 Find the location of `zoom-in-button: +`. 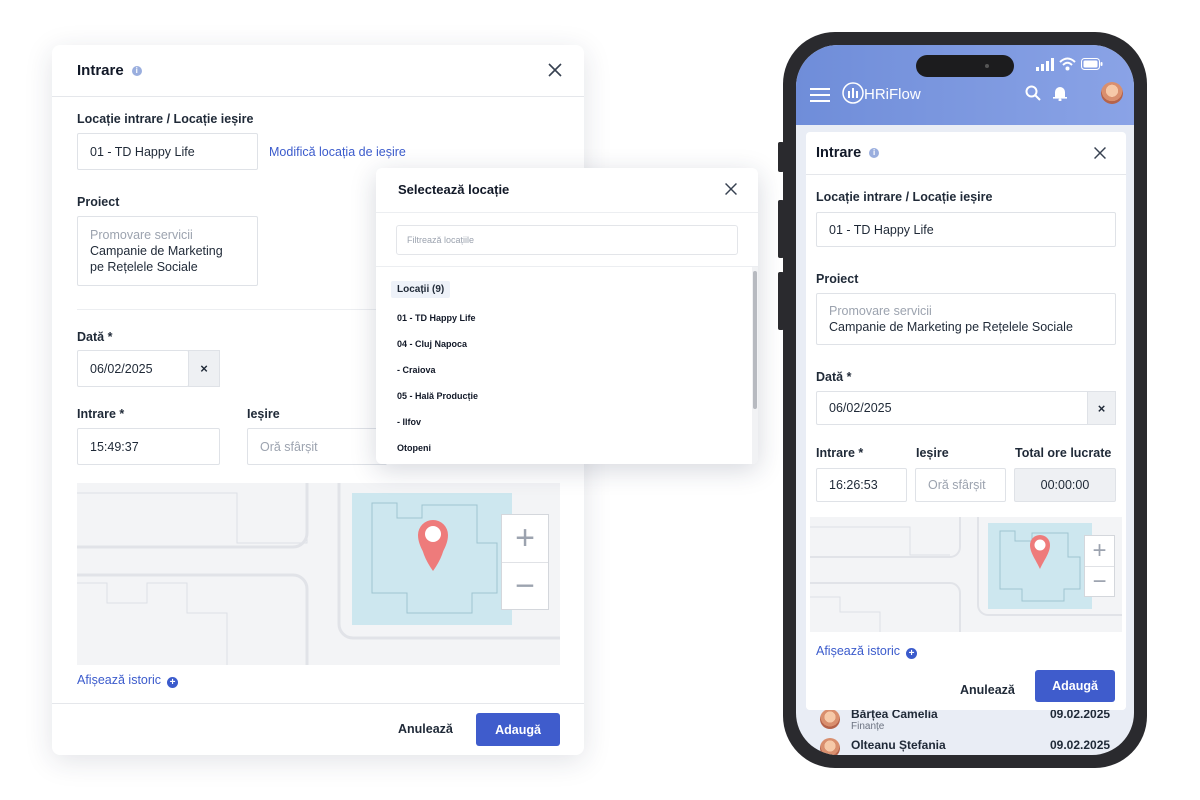

zoom-in-button: + is located at coordinates (525, 539).